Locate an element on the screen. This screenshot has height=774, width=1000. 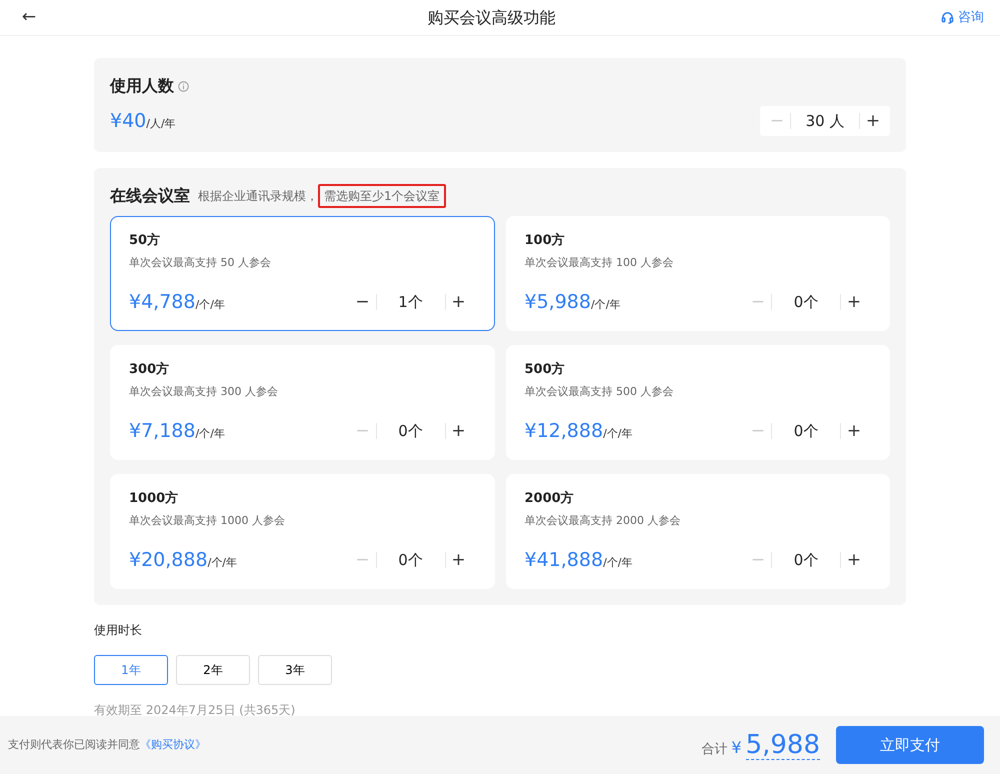
room-name: 1000方 is located at coordinates (154, 499).